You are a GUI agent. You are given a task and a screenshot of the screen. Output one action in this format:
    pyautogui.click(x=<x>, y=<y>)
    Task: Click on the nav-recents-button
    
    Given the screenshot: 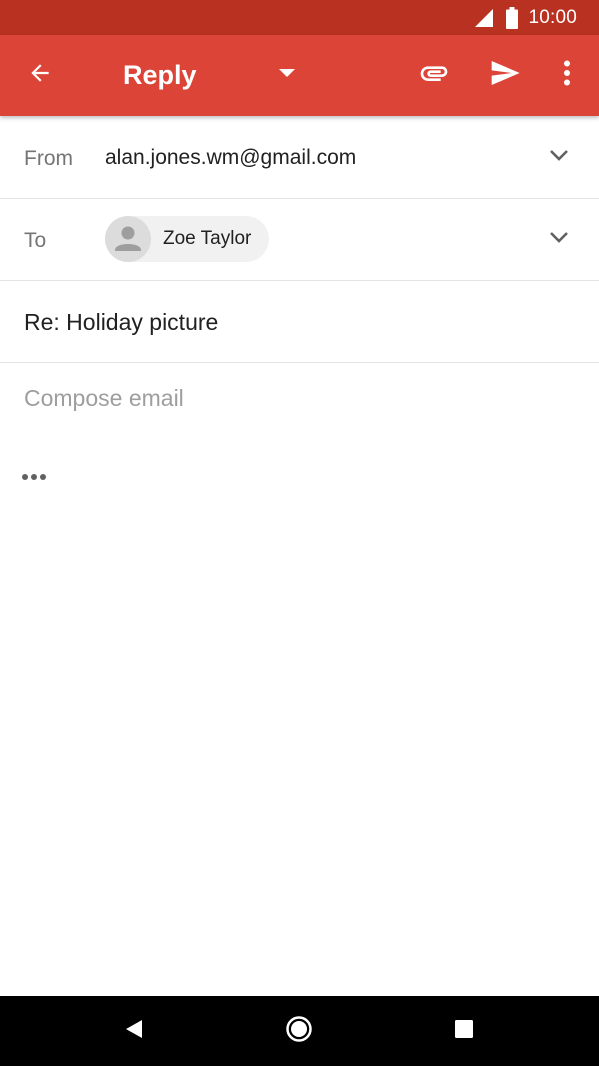 What is the action you would take?
    pyautogui.click(x=464, y=1031)
    